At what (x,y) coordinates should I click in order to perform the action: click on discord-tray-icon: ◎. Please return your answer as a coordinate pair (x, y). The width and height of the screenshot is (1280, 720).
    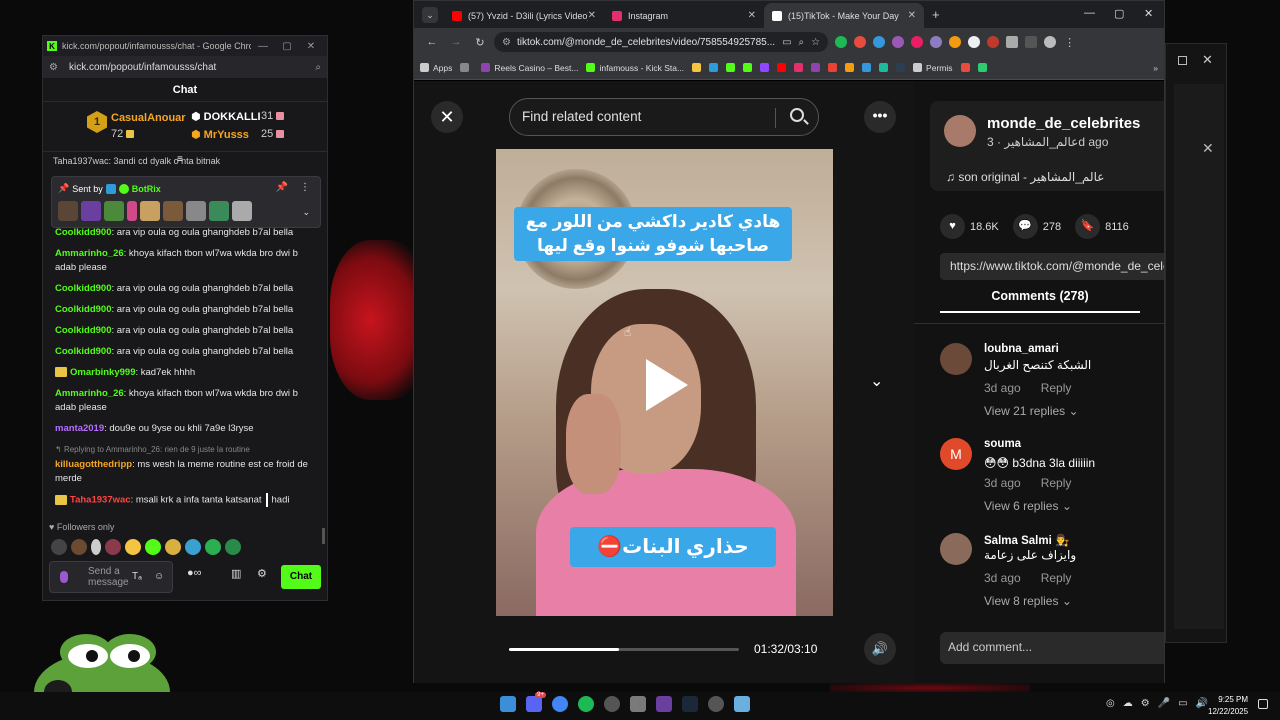
    Looking at the image, I should click on (1110, 703).